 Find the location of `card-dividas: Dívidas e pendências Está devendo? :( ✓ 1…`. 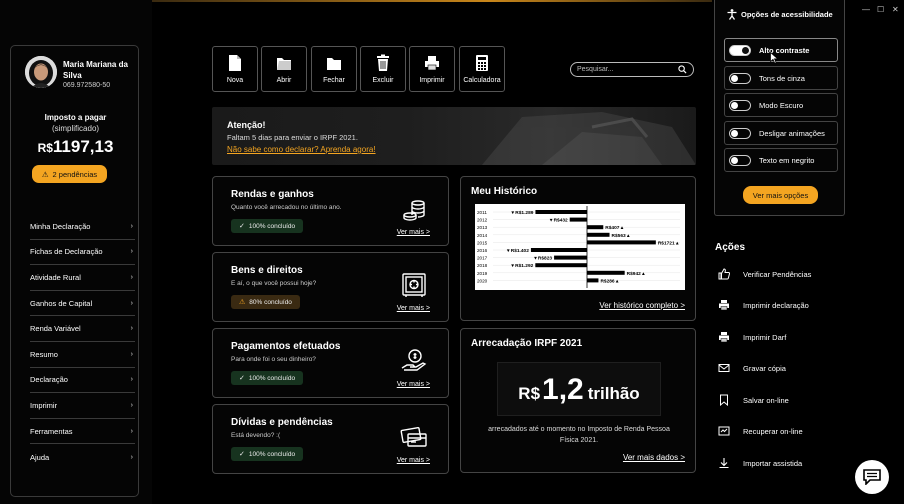

card-dividas: Dívidas e pendências Está devendo? :( ✓ 1… is located at coordinates (330, 439).